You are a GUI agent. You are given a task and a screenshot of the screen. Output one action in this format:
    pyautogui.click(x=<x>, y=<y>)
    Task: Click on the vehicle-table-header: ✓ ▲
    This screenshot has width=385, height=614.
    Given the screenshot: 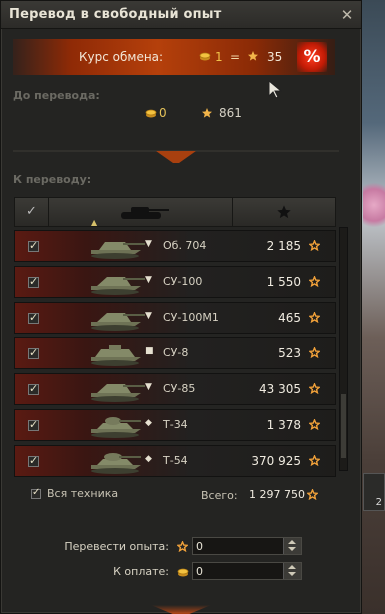 What is the action you would take?
    pyautogui.click(x=175, y=212)
    